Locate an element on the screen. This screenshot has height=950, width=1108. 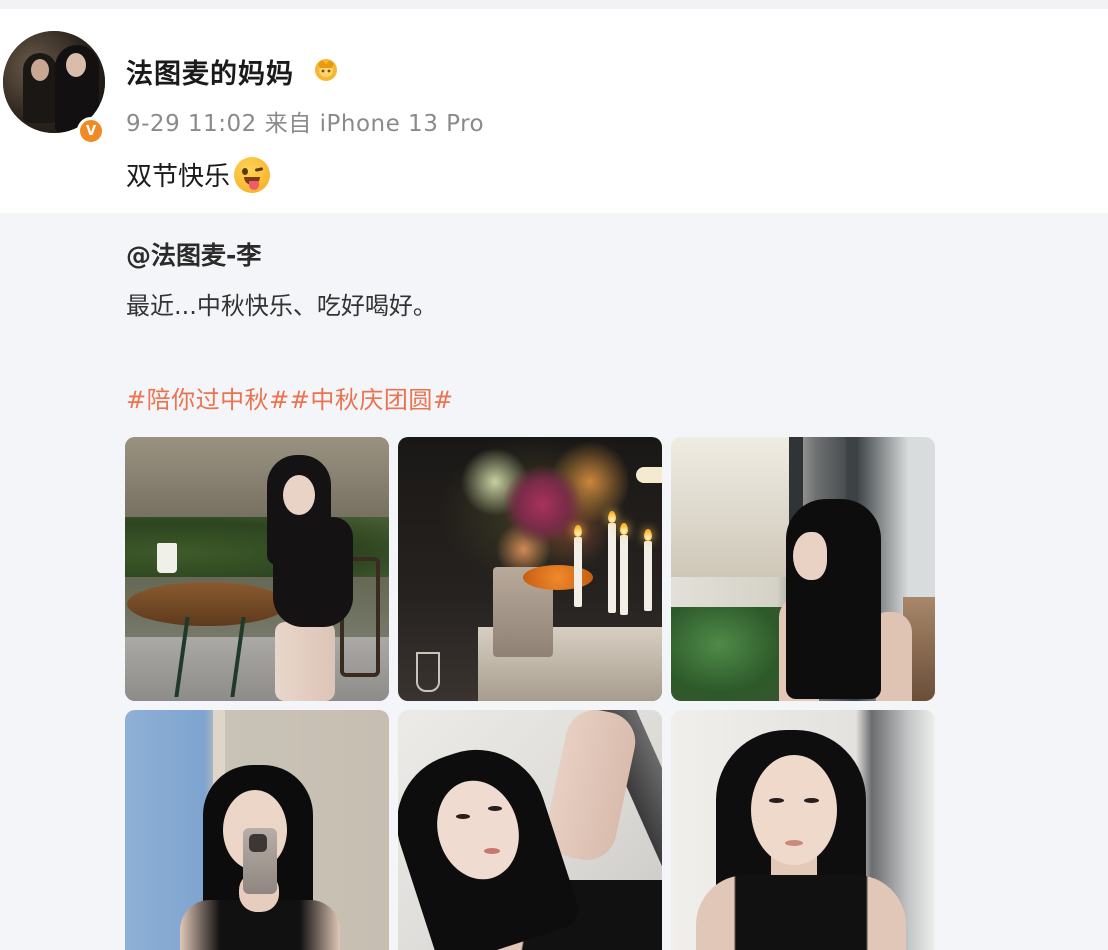
post-meta: 9-29 11:02 来自 iPhone 13 Pro is located at coordinates (309, 121).